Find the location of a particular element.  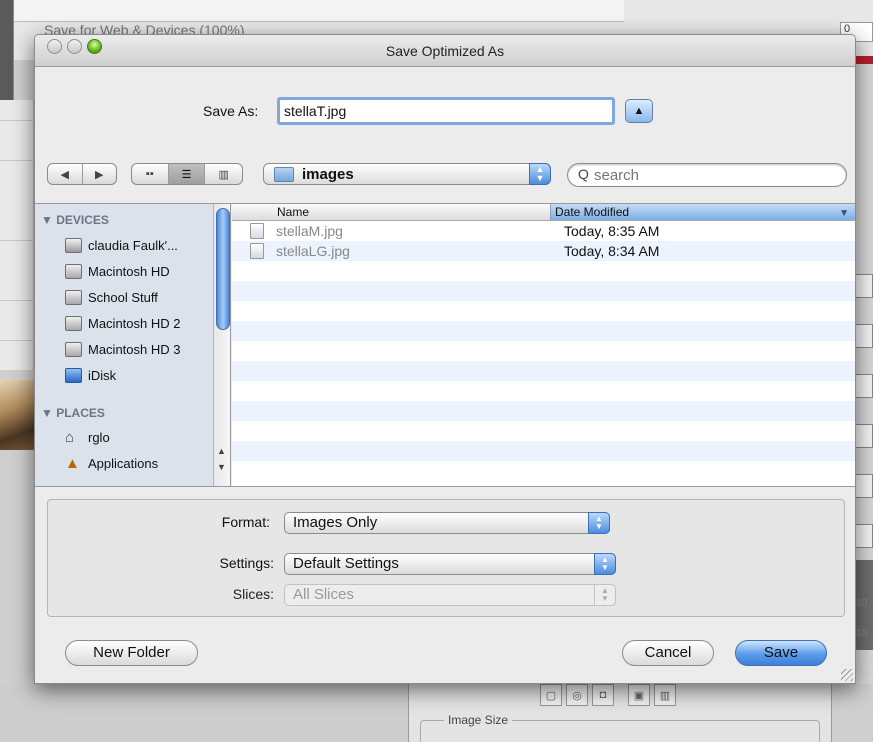

lock-tool-icon: ◘ is located at coordinates (603, 695).